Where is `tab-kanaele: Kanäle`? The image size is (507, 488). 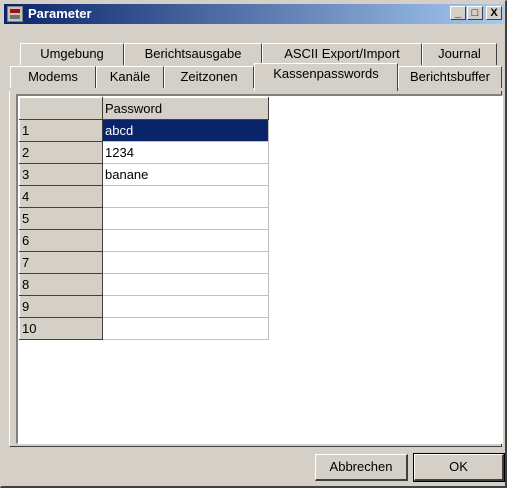
tab-kanaele: Kanäle is located at coordinates (130, 77).